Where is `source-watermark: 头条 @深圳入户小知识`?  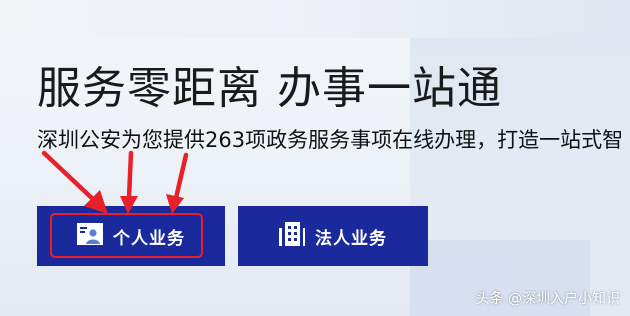 source-watermark: 头条 @深圳入户小知识 is located at coordinates (547, 299).